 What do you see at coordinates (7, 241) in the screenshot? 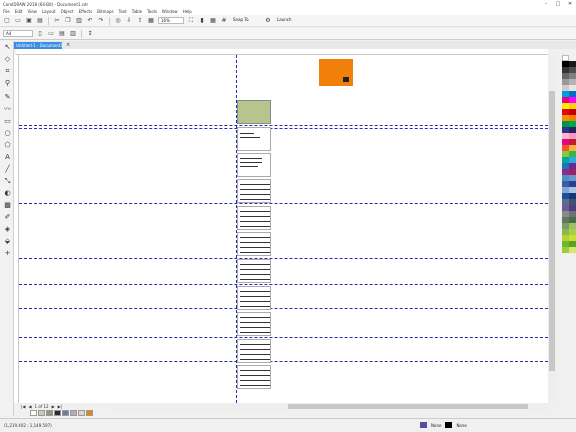
I see `smart-fill-icon: ⬙` at bounding box center [7, 241].